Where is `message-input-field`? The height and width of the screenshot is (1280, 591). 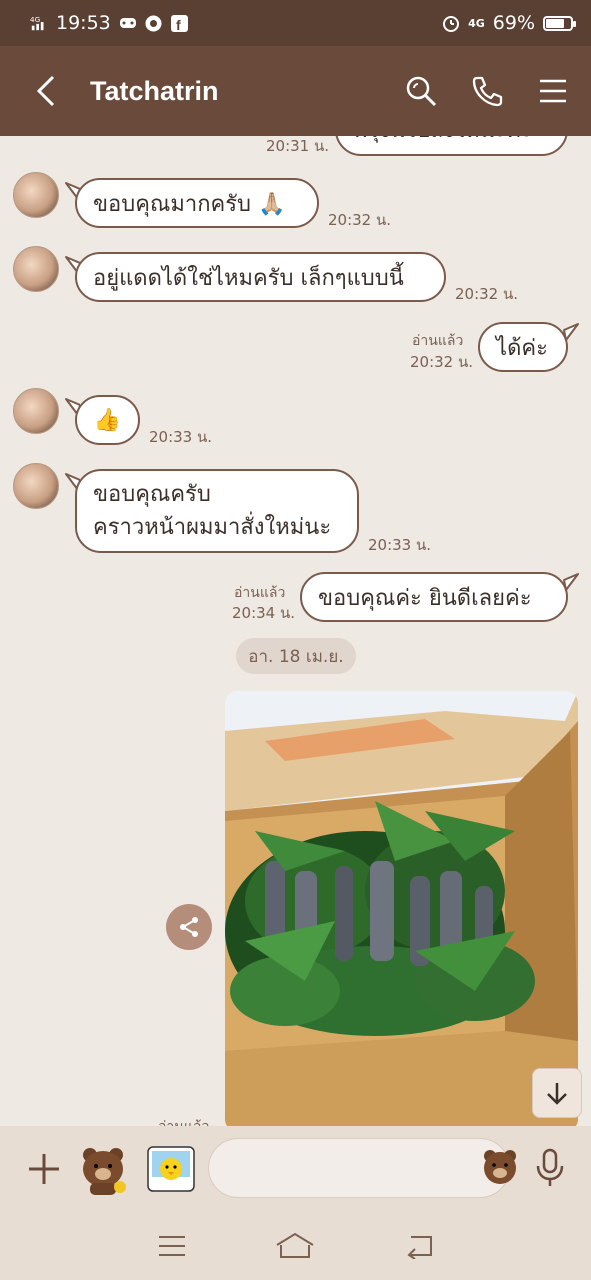 message-input-field is located at coordinates (355, 1168).